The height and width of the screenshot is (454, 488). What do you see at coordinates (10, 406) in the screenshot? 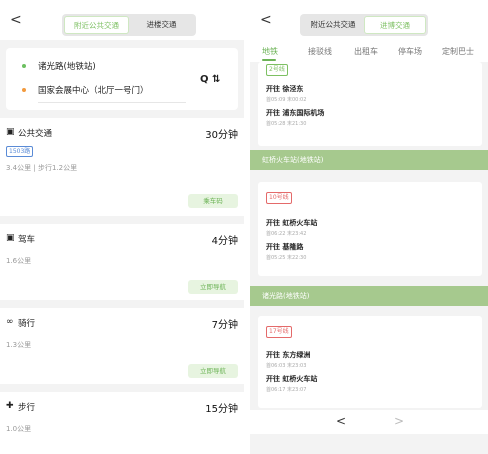
I see `walk-icon: ✚` at bounding box center [10, 406].